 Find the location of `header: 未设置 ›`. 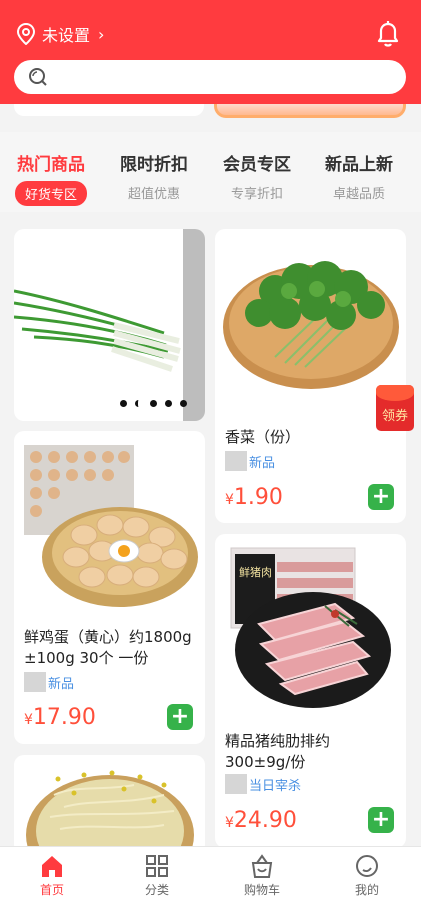

header: 未设置 › is located at coordinates (210, 52).